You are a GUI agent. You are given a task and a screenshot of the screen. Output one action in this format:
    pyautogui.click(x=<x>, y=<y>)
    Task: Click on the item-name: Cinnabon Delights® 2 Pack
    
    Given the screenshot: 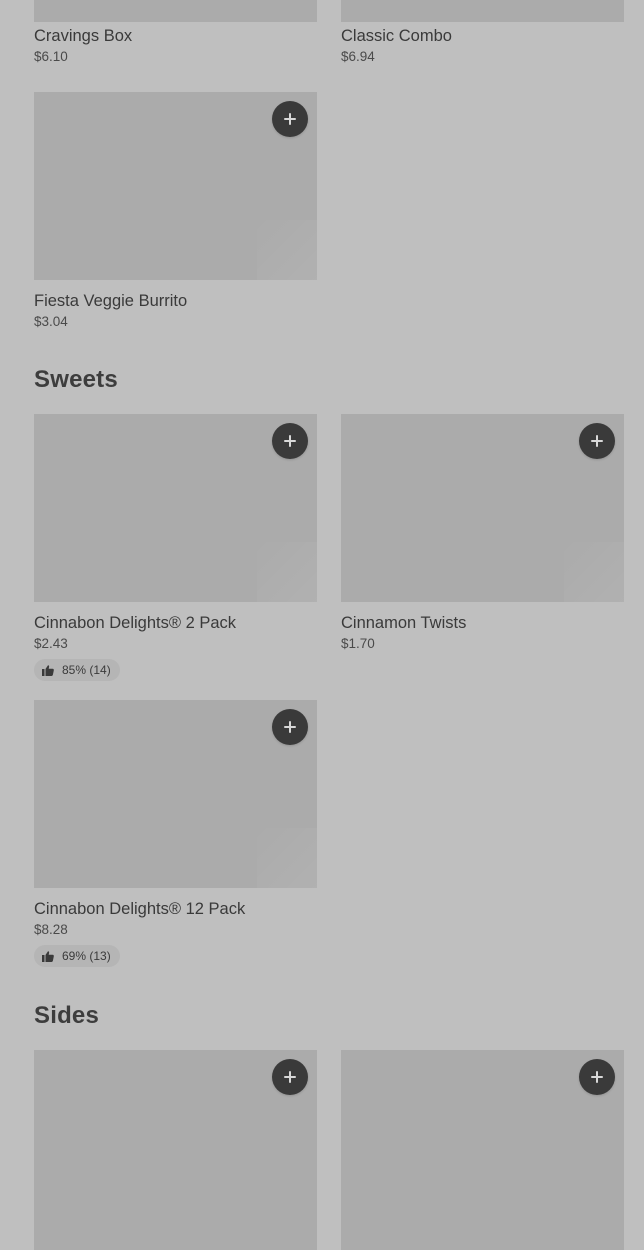 What is the action you would take?
    pyautogui.click(x=135, y=623)
    